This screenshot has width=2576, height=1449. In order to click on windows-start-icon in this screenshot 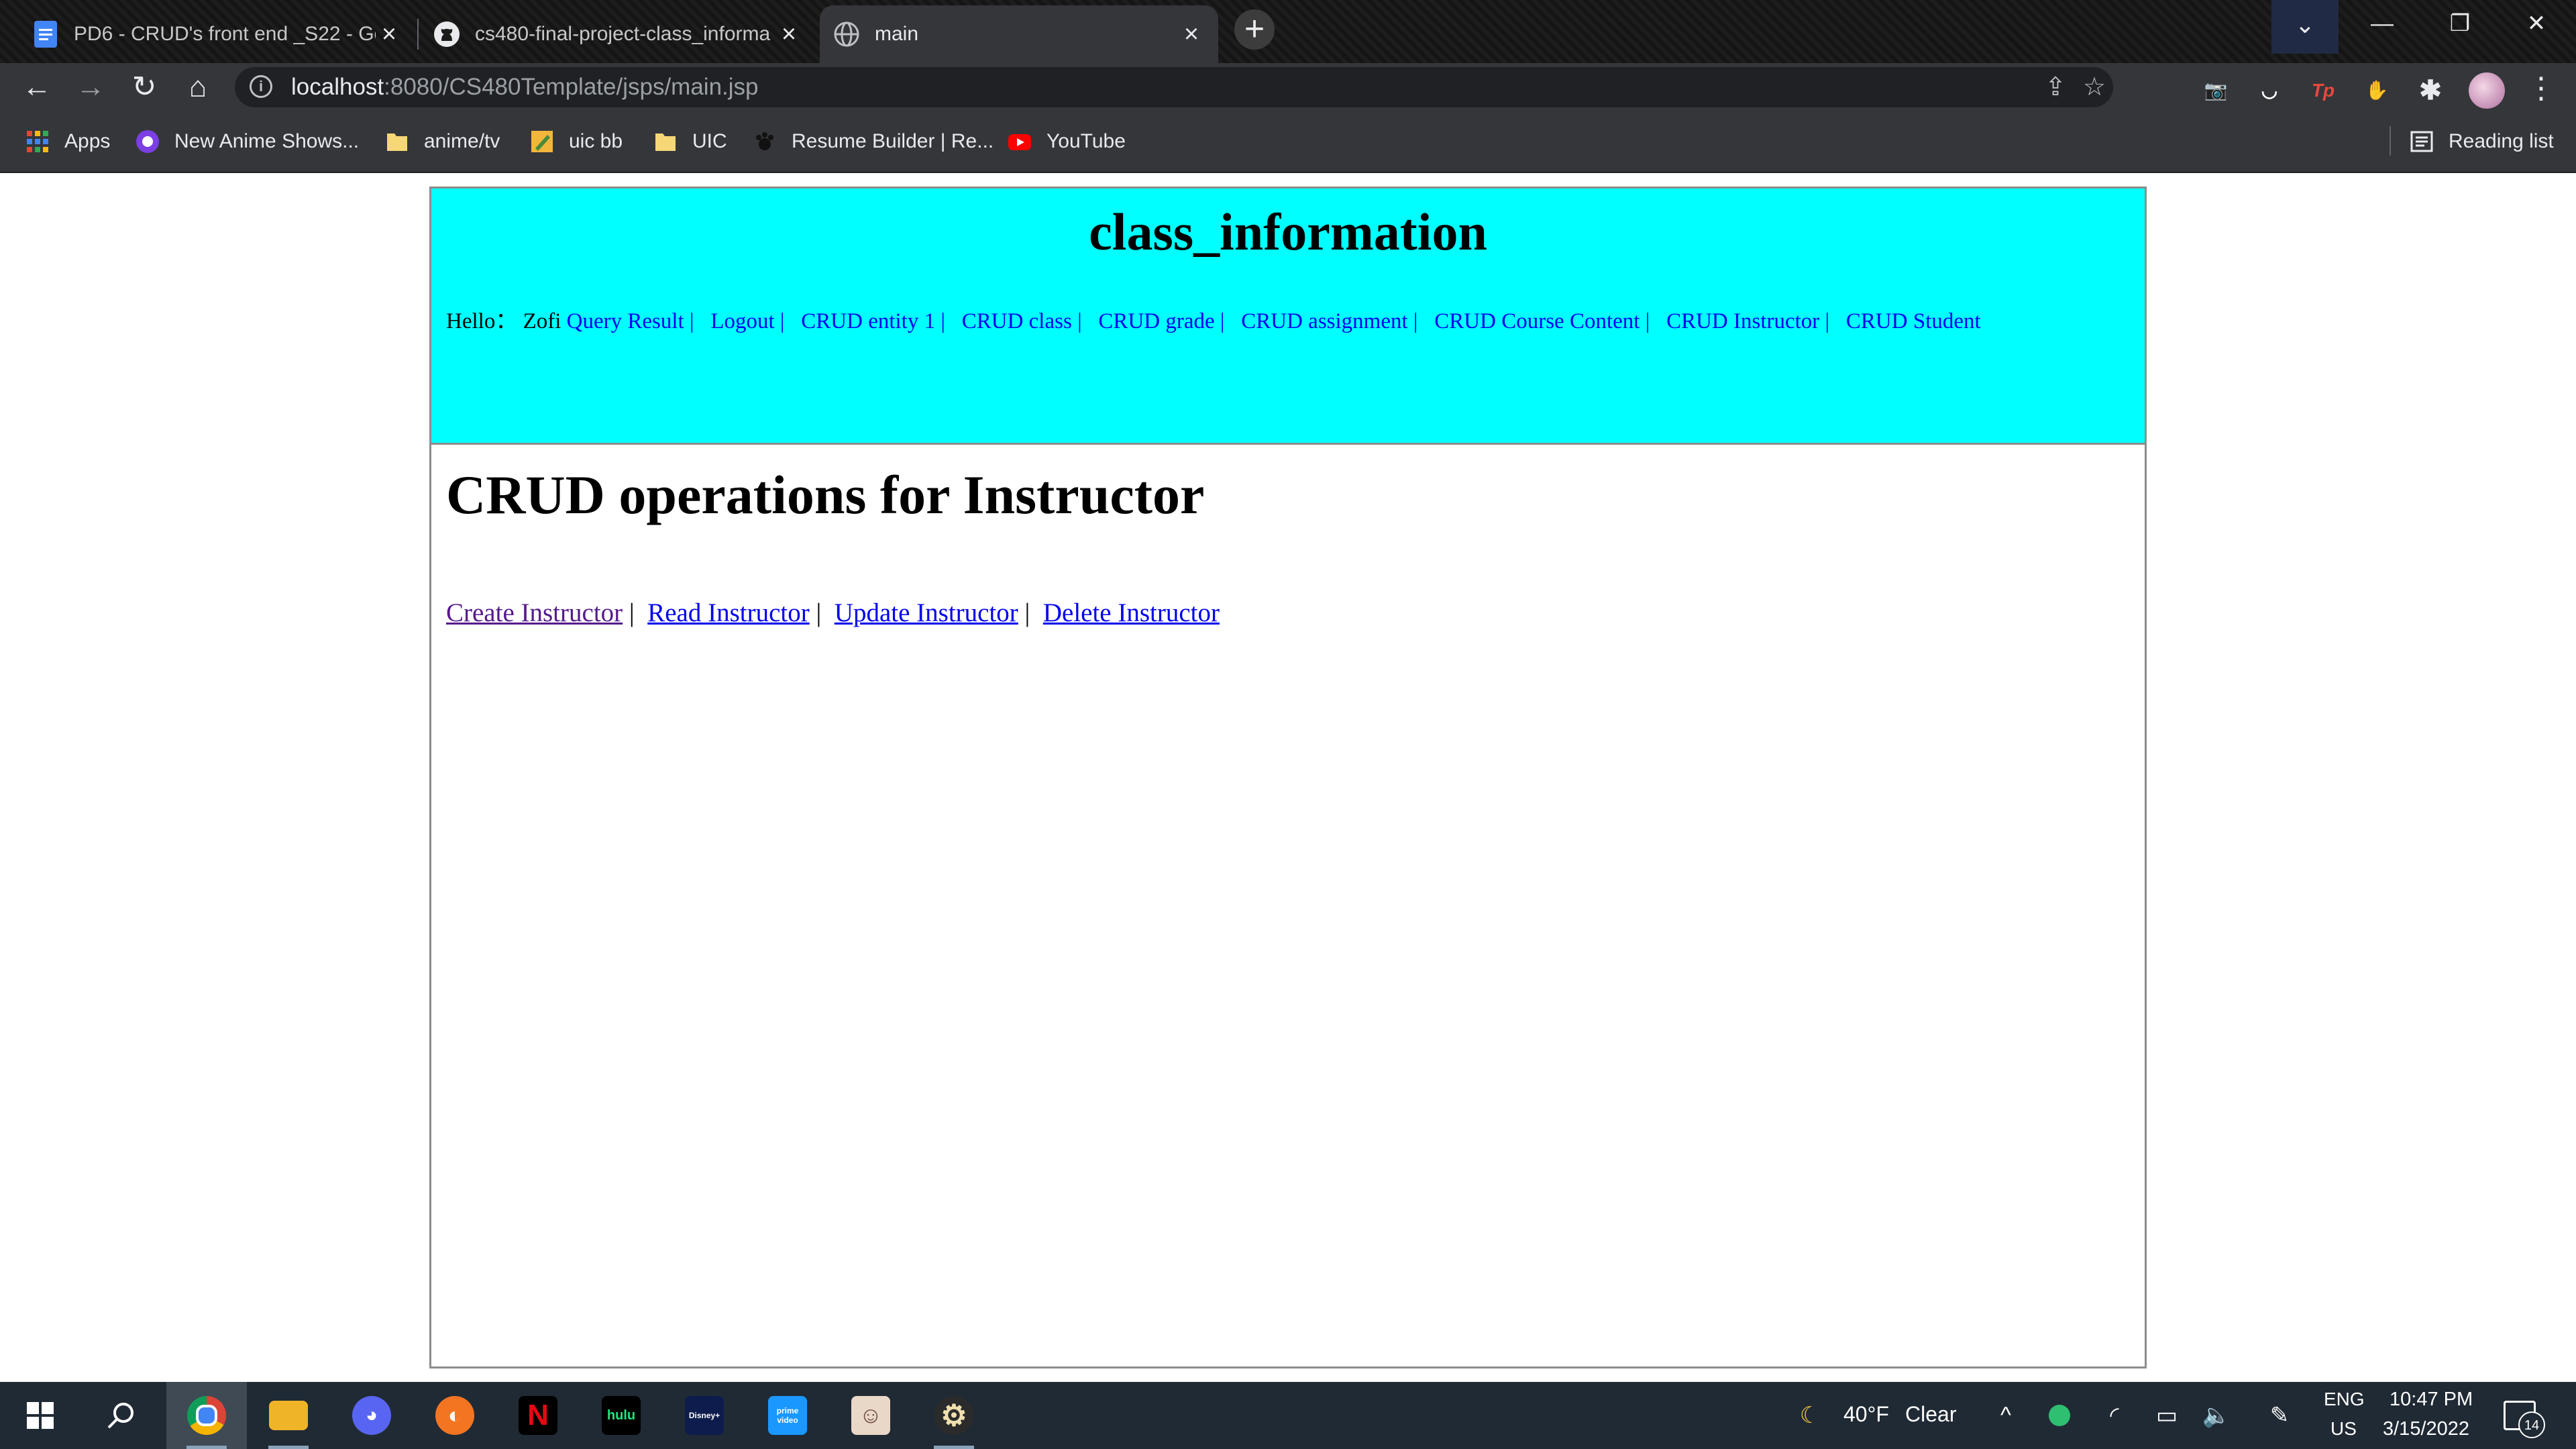, I will do `click(40, 1415)`.